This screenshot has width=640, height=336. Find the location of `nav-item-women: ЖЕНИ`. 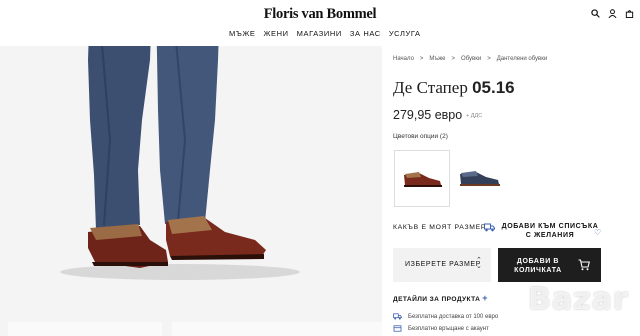

nav-item-women: ЖЕНИ is located at coordinates (276, 33).